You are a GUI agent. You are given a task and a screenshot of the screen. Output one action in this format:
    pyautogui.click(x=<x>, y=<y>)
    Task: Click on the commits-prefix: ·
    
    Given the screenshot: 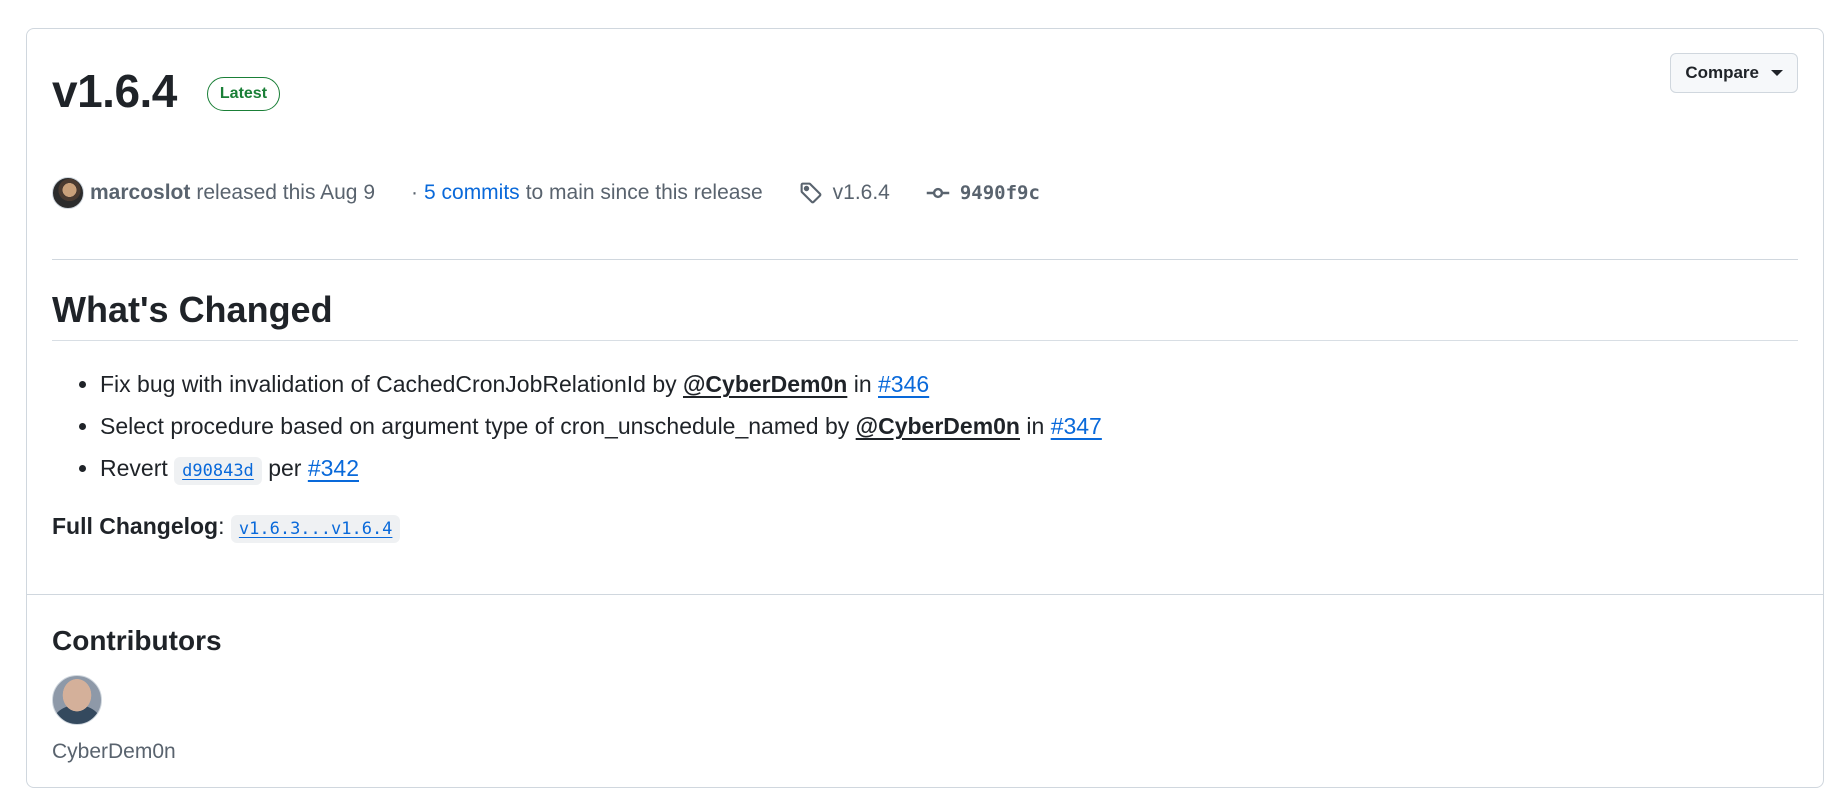 What is the action you would take?
    pyautogui.click(x=414, y=192)
    